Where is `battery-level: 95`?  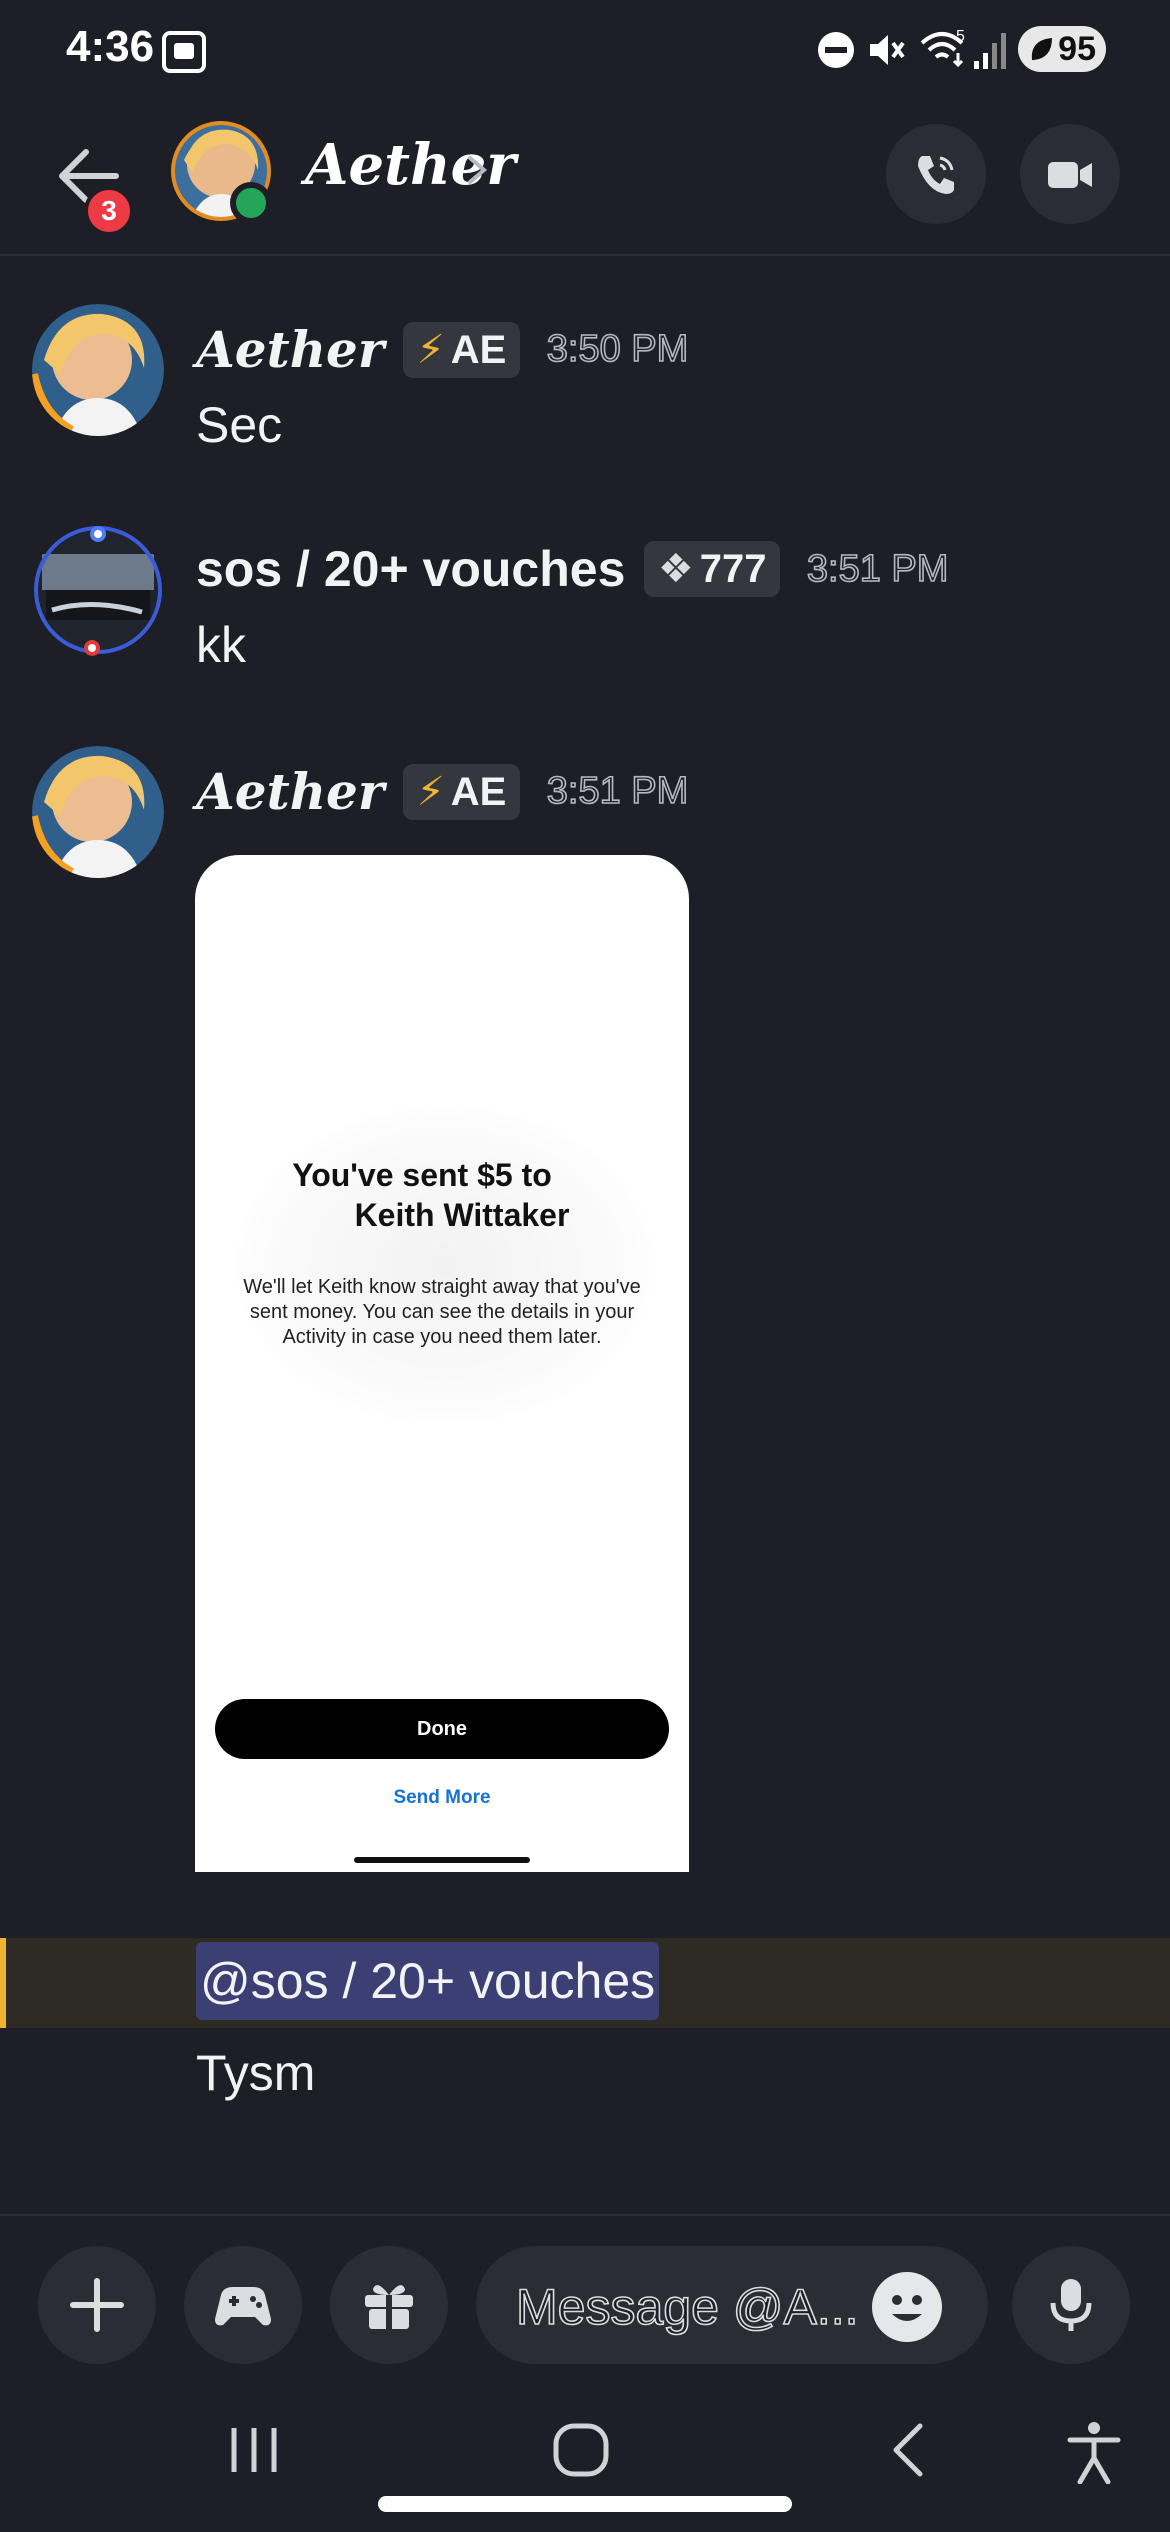
battery-level: 95 is located at coordinates (1077, 49).